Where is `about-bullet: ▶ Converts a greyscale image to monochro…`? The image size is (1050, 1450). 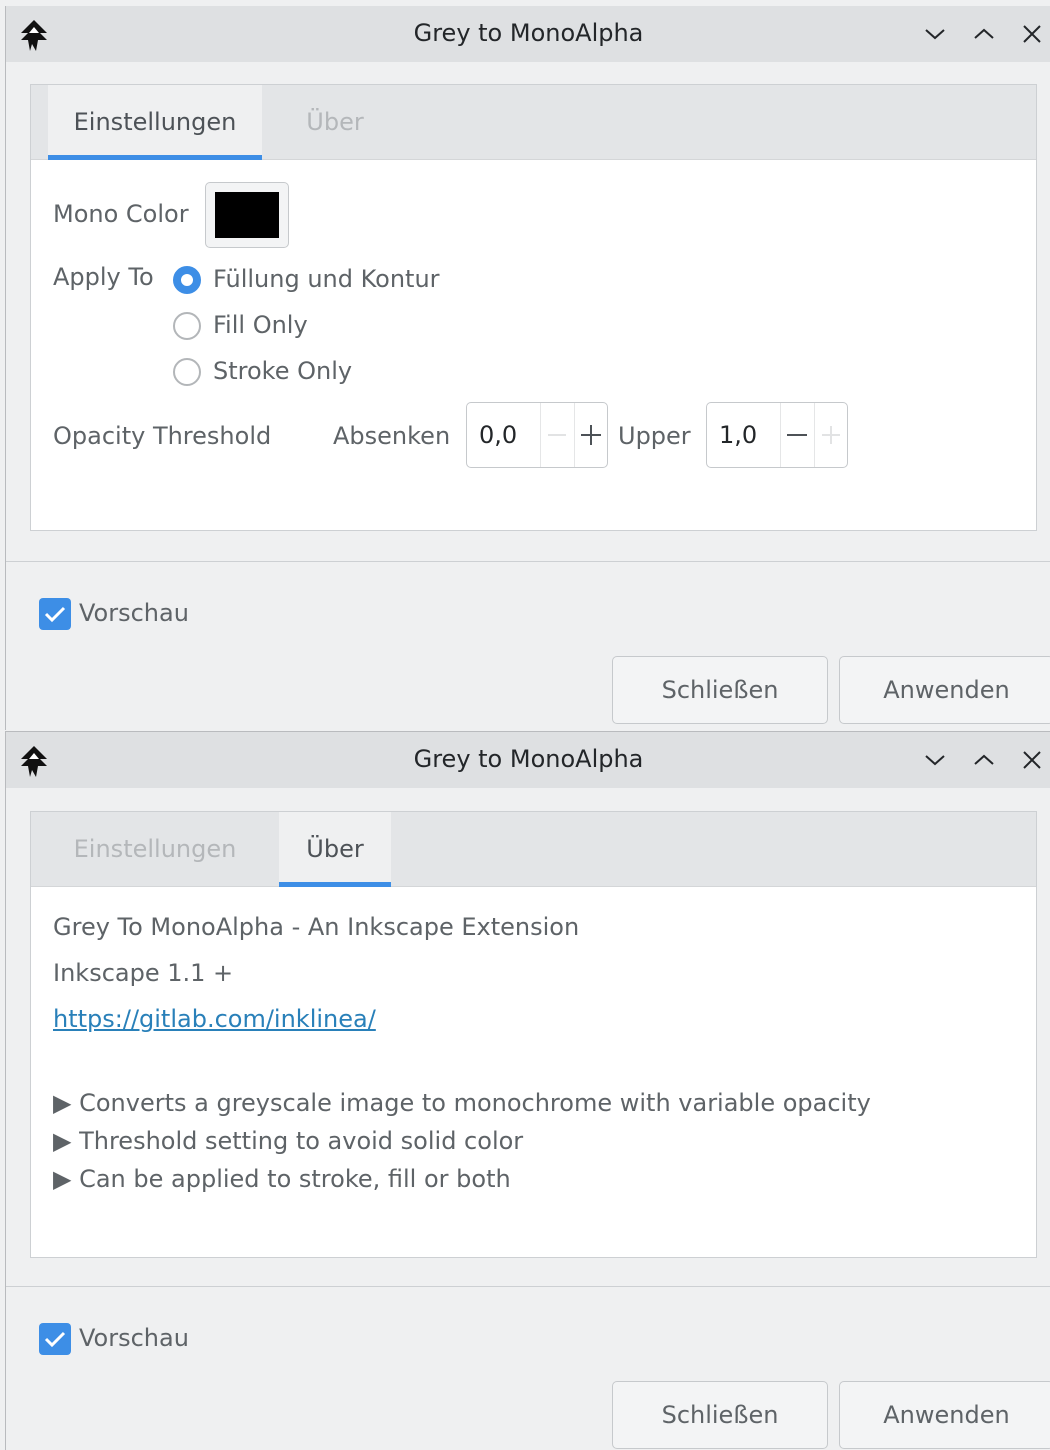
about-bullet: ▶ Converts a greyscale image to monochro… is located at coordinates (462, 1103).